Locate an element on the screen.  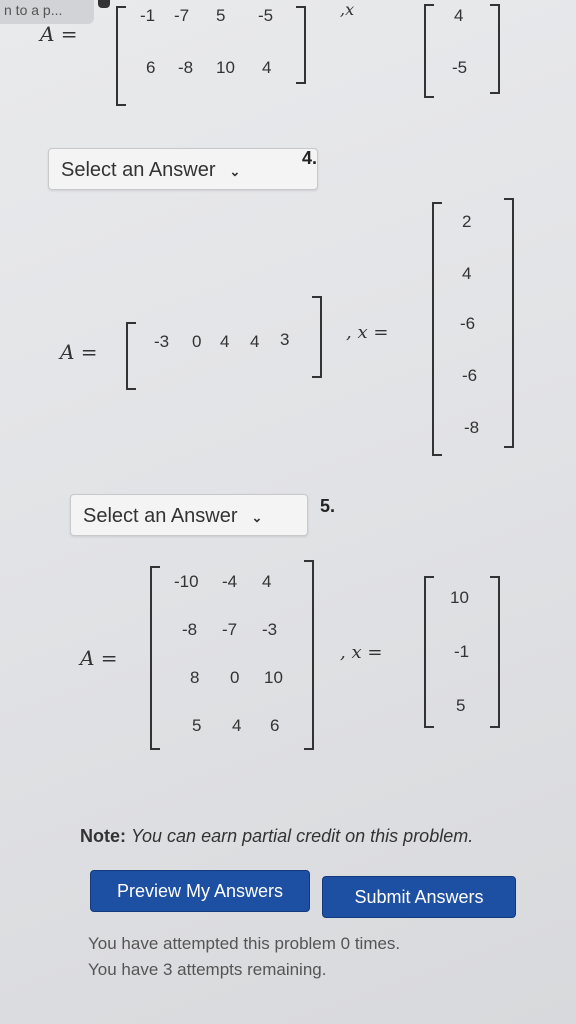
problem3-a-r1c1: -1 is located at coordinates (148, 15).